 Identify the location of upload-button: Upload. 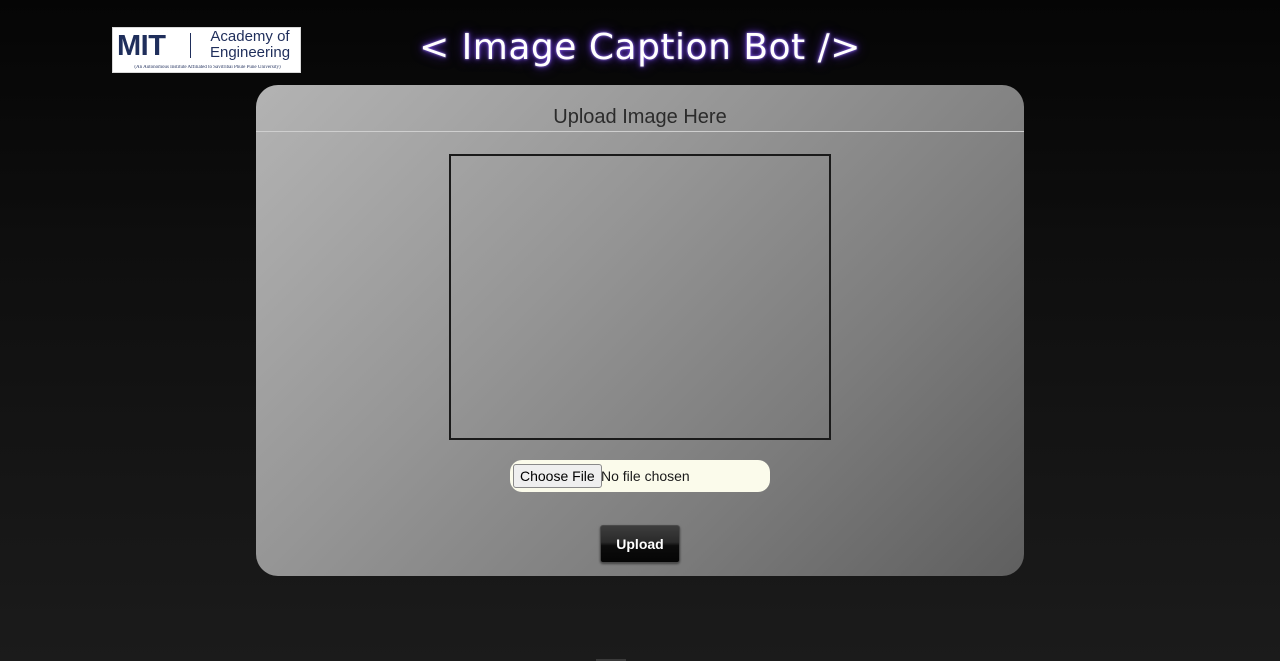
(640, 544).